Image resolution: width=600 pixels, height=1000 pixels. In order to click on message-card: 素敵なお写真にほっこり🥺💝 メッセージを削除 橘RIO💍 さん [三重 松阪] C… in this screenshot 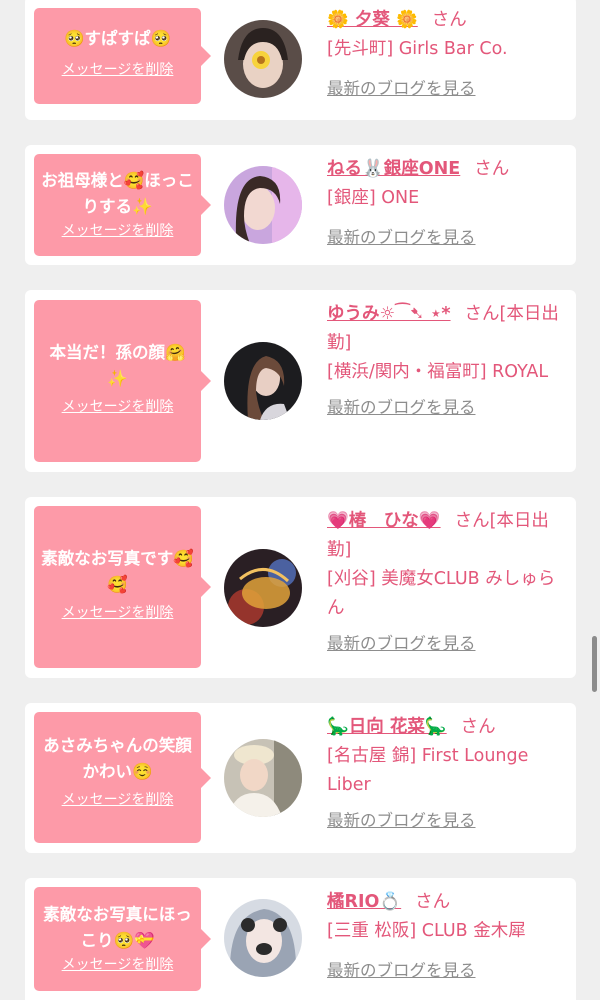, I will do `click(300, 939)`.